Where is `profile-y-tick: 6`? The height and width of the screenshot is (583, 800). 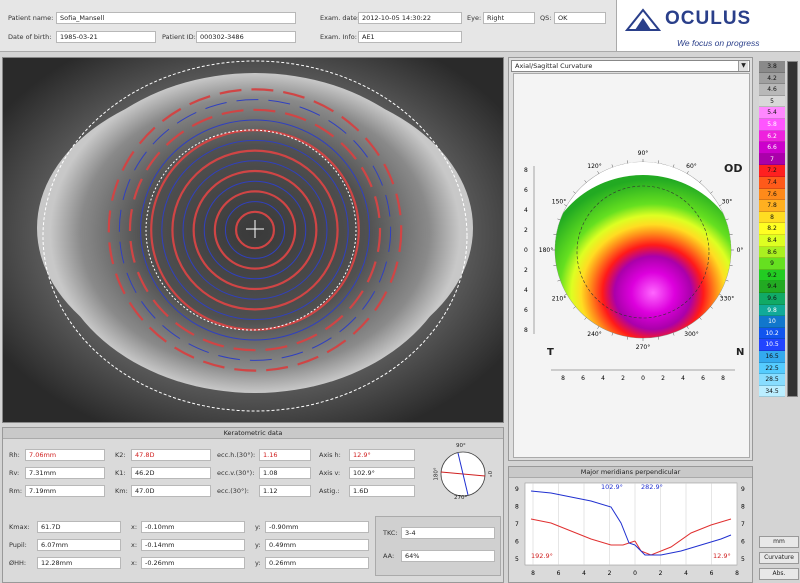 profile-y-tick: 6 is located at coordinates (743, 542).